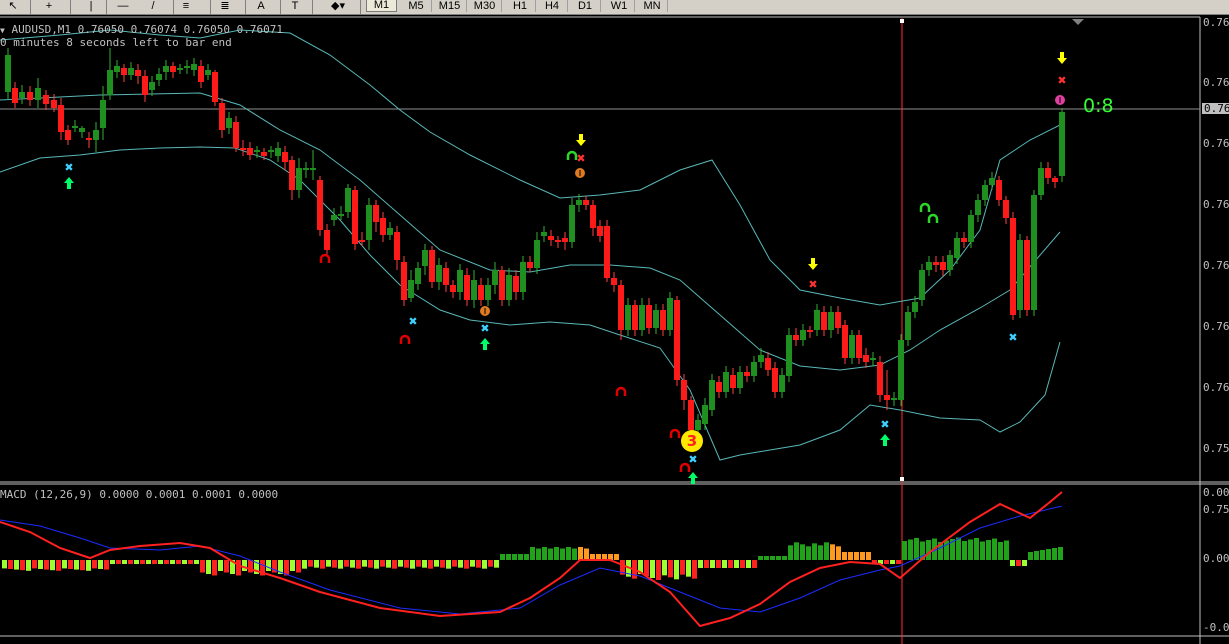 The width and height of the screenshot is (1229, 644). Describe the element at coordinates (1216, 627) in the screenshot. I see `macd-level-label: -0.00` at that location.